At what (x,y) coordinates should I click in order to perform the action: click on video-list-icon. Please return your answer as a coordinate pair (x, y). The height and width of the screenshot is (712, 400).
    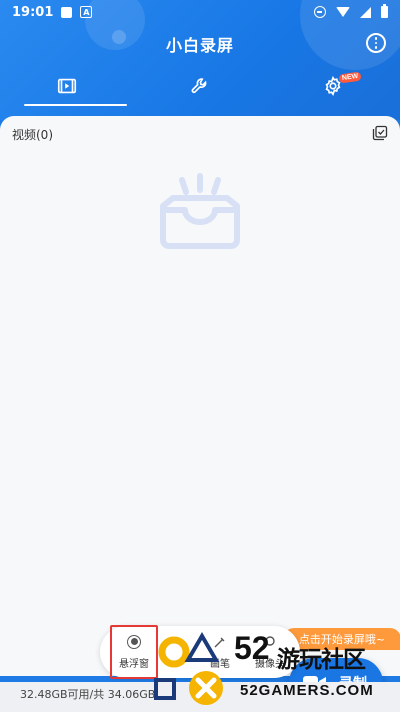
    Looking at the image, I should click on (66, 86).